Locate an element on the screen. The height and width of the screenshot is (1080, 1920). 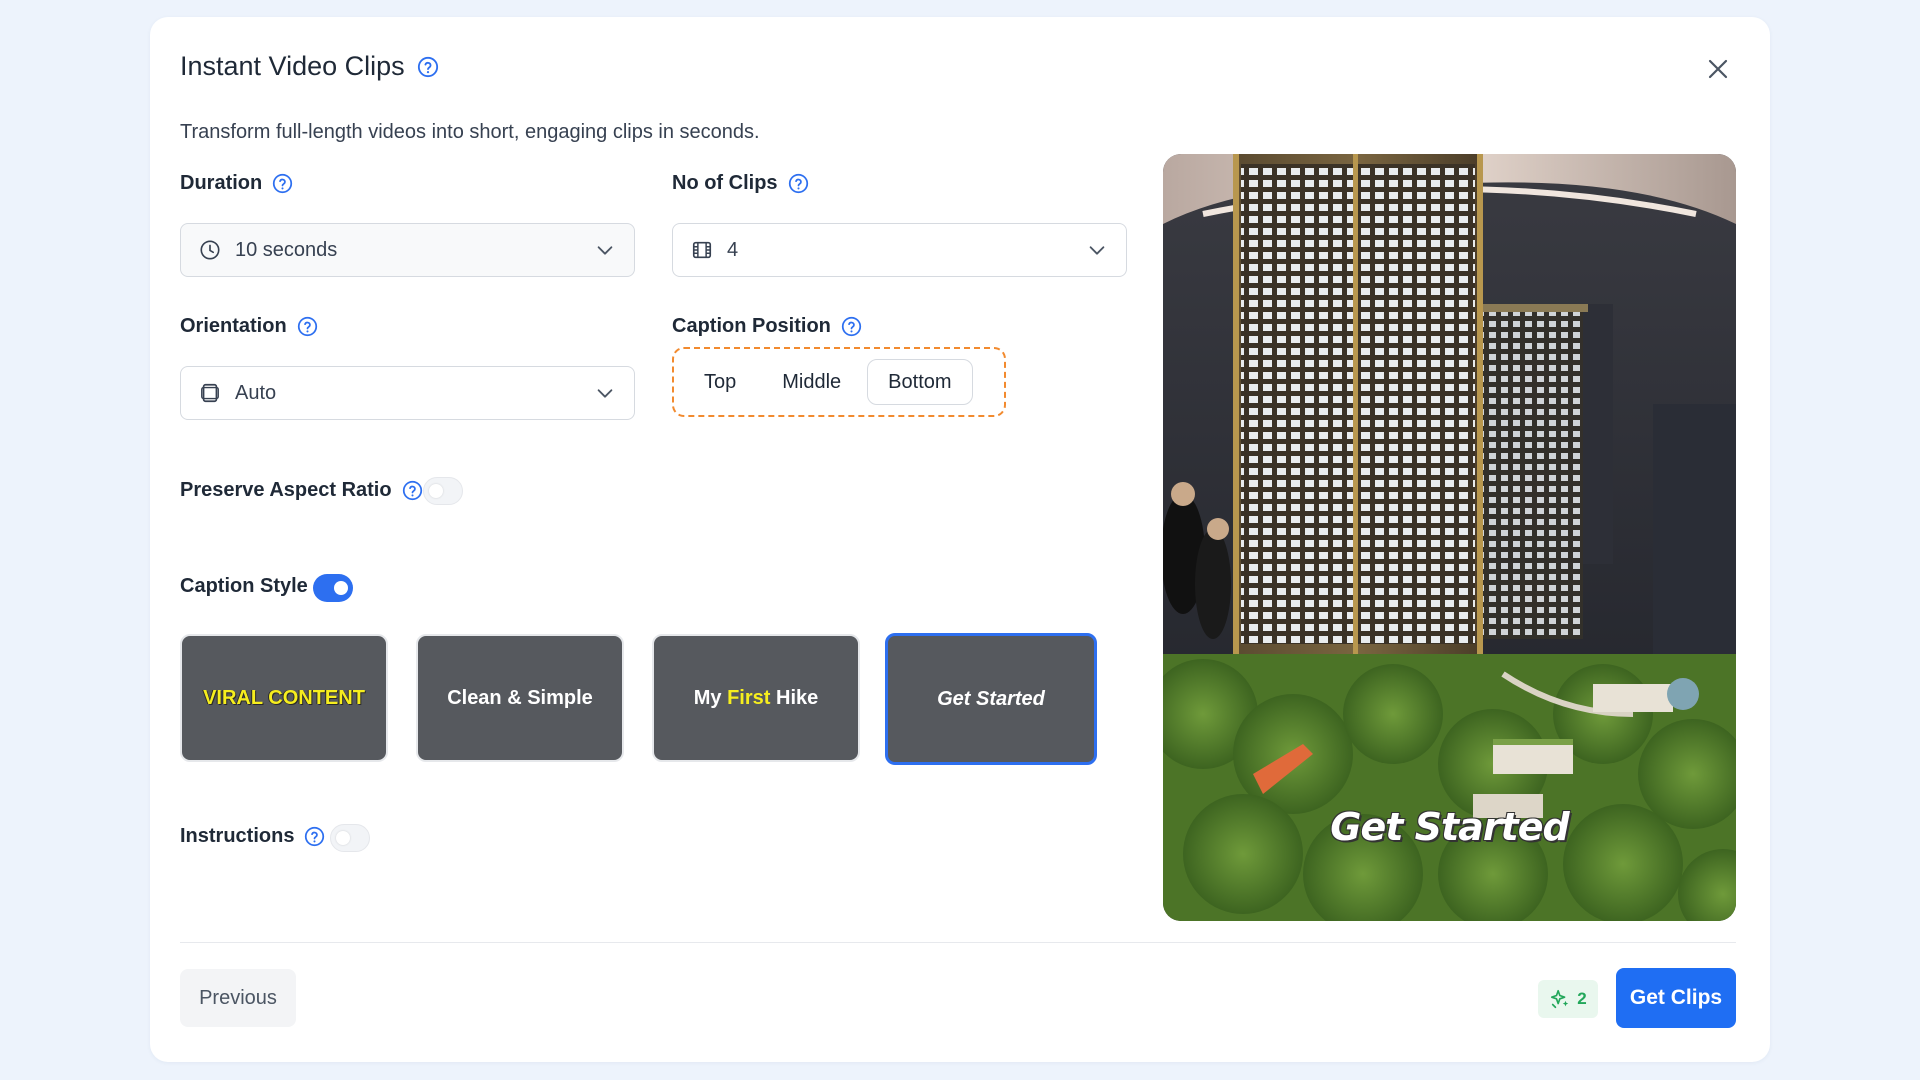
orientation-value: Auto is located at coordinates (256, 392).